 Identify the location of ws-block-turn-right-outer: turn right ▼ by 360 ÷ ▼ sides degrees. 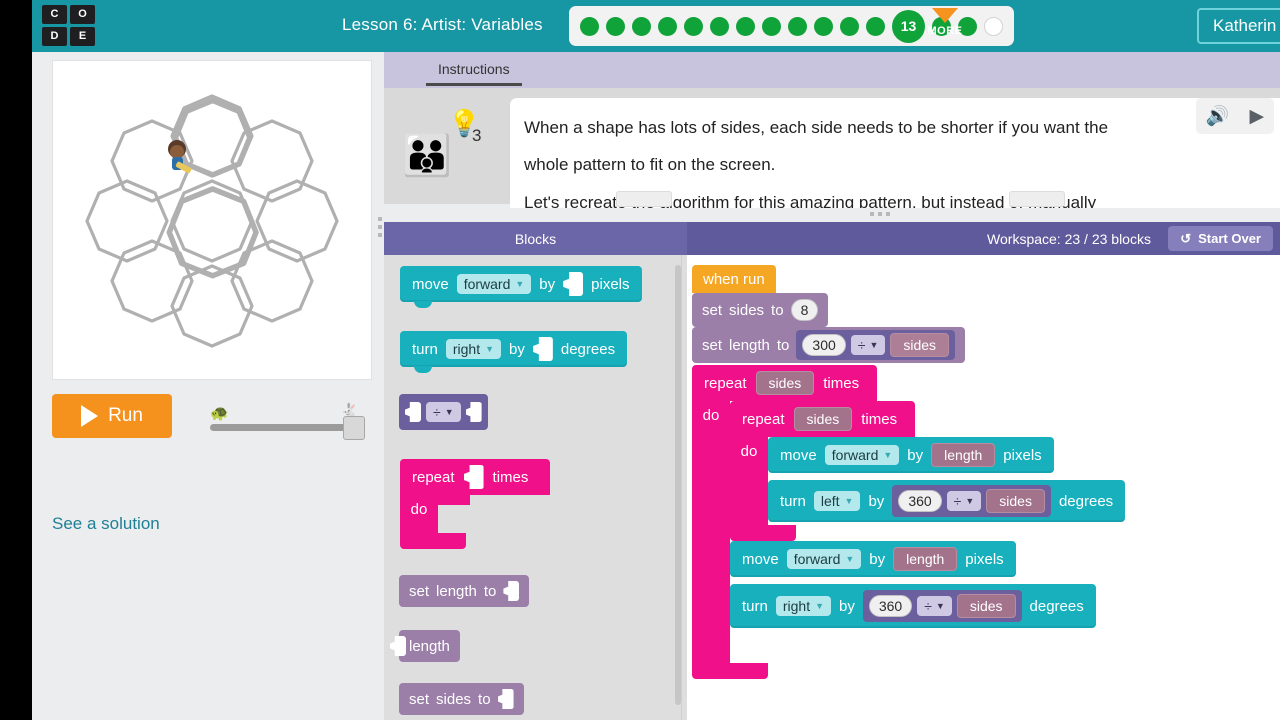
(913, 606).